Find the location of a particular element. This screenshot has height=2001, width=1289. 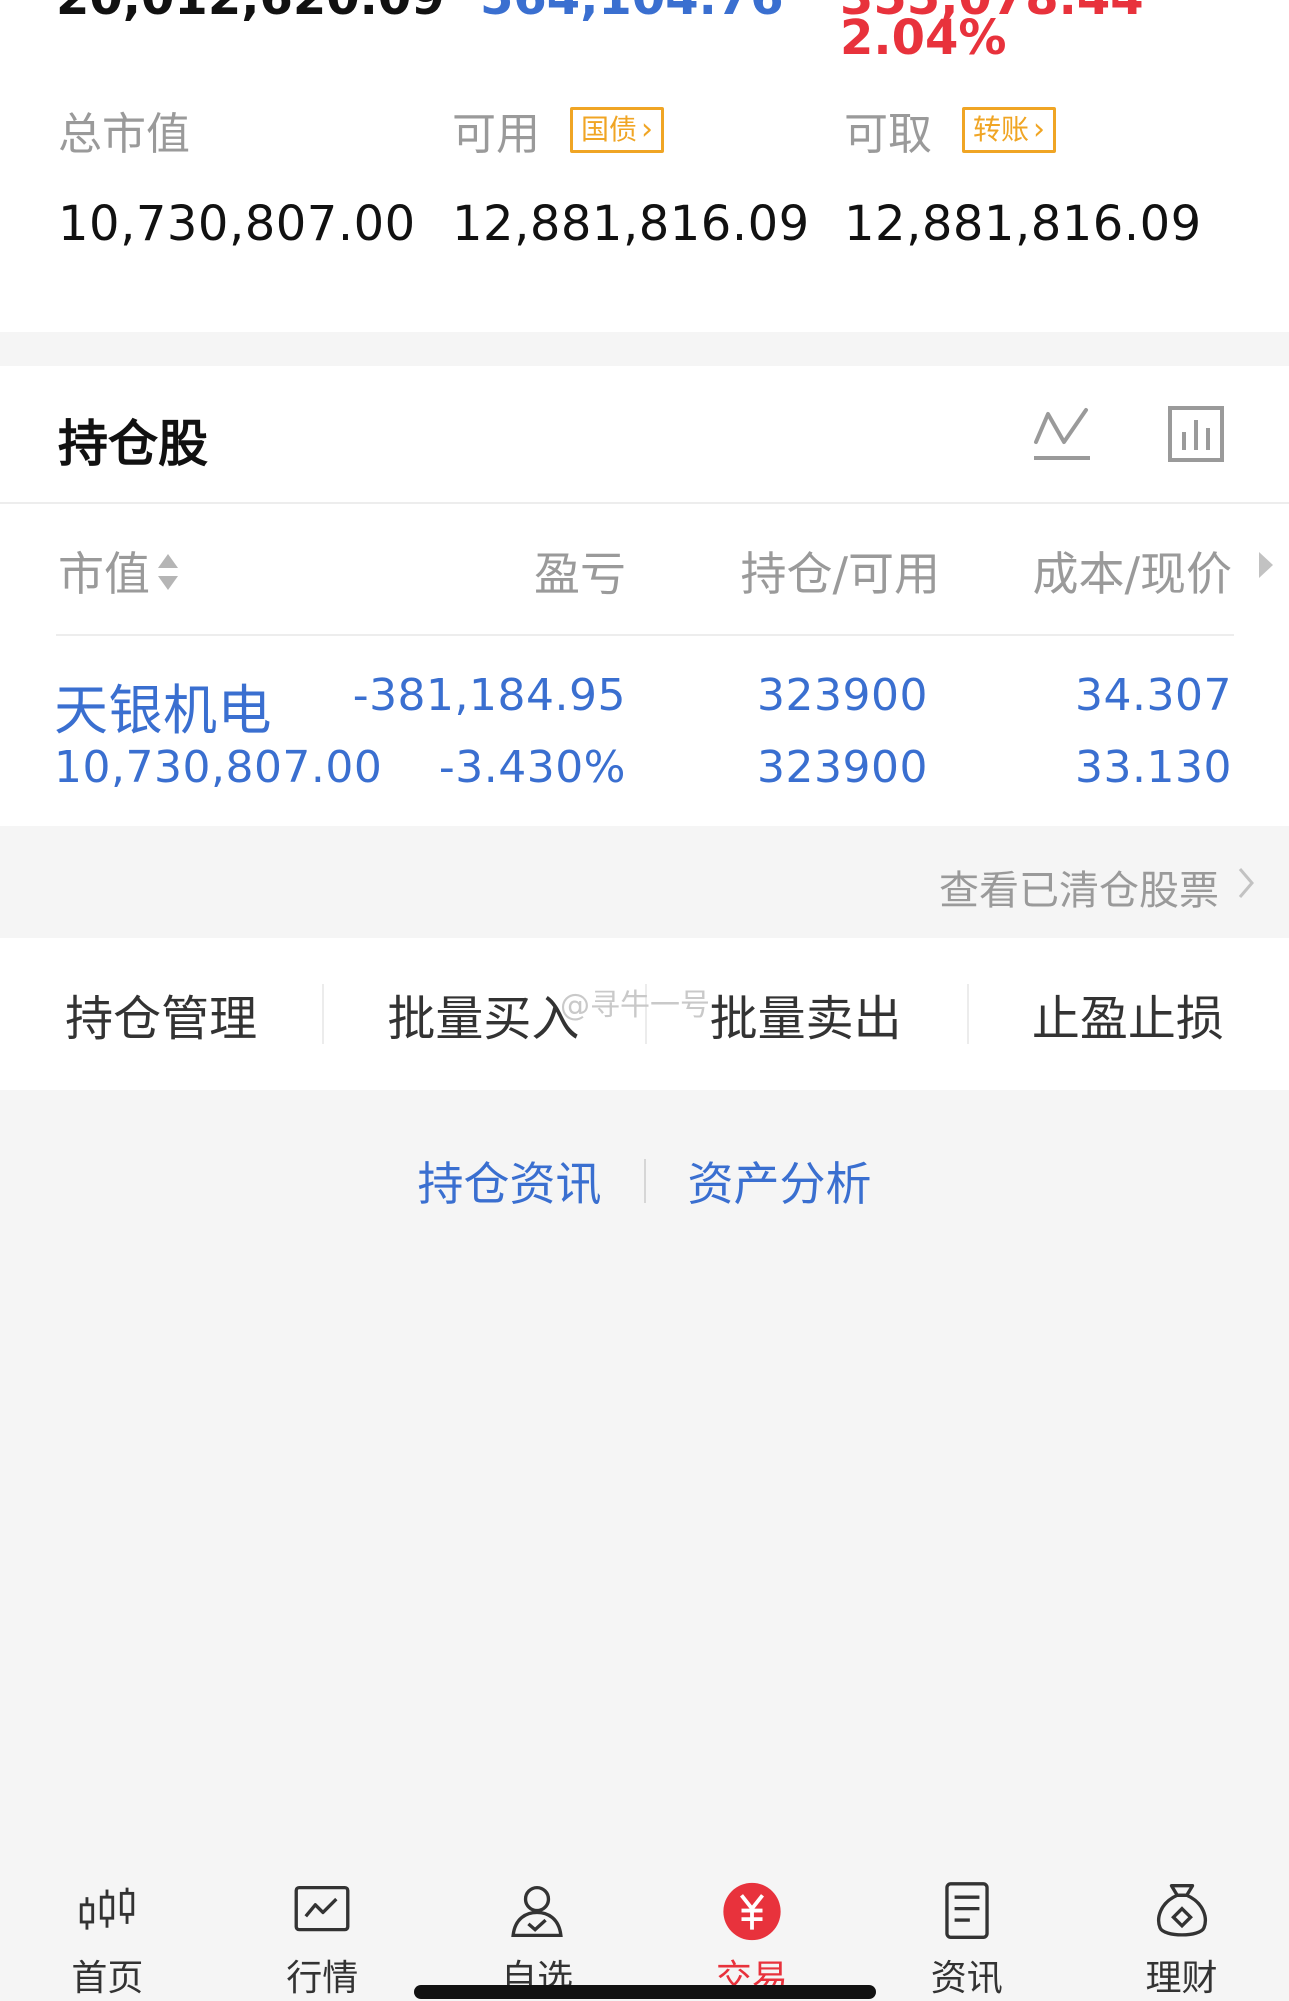

tab-news: 资讯 is located at coordinates (966, 1931).